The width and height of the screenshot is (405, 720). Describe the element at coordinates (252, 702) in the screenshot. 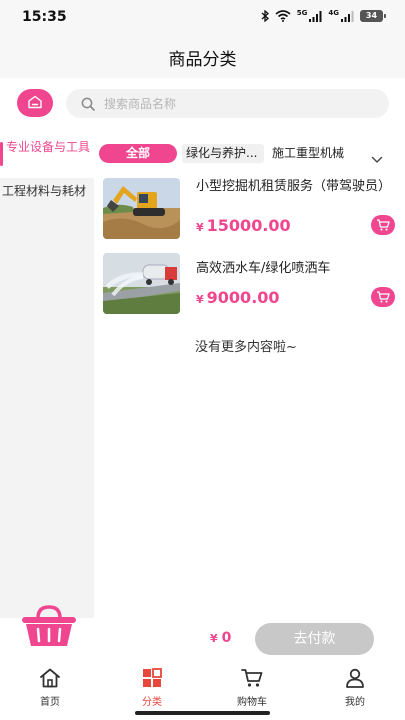

I see `tab-label: 购物车` at that location.